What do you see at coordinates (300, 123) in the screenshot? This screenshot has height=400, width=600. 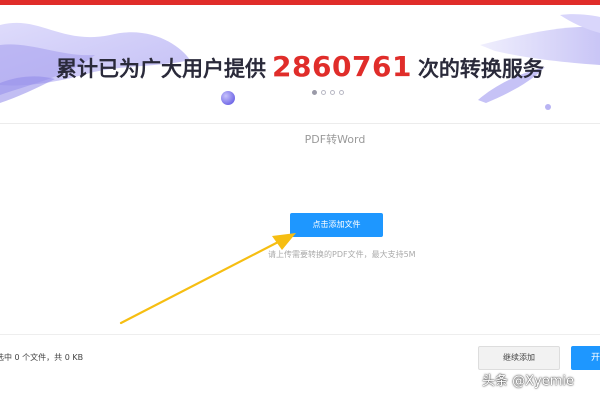 I see `section-divider` at bounding box center [300, 123].